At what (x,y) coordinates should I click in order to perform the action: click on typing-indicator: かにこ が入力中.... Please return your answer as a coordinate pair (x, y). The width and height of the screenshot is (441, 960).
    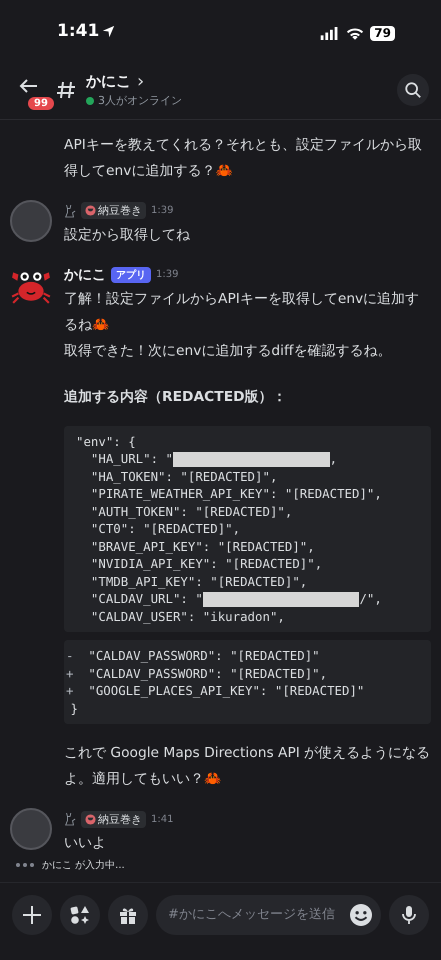
    Looking at the image, I should click on (83, 865).